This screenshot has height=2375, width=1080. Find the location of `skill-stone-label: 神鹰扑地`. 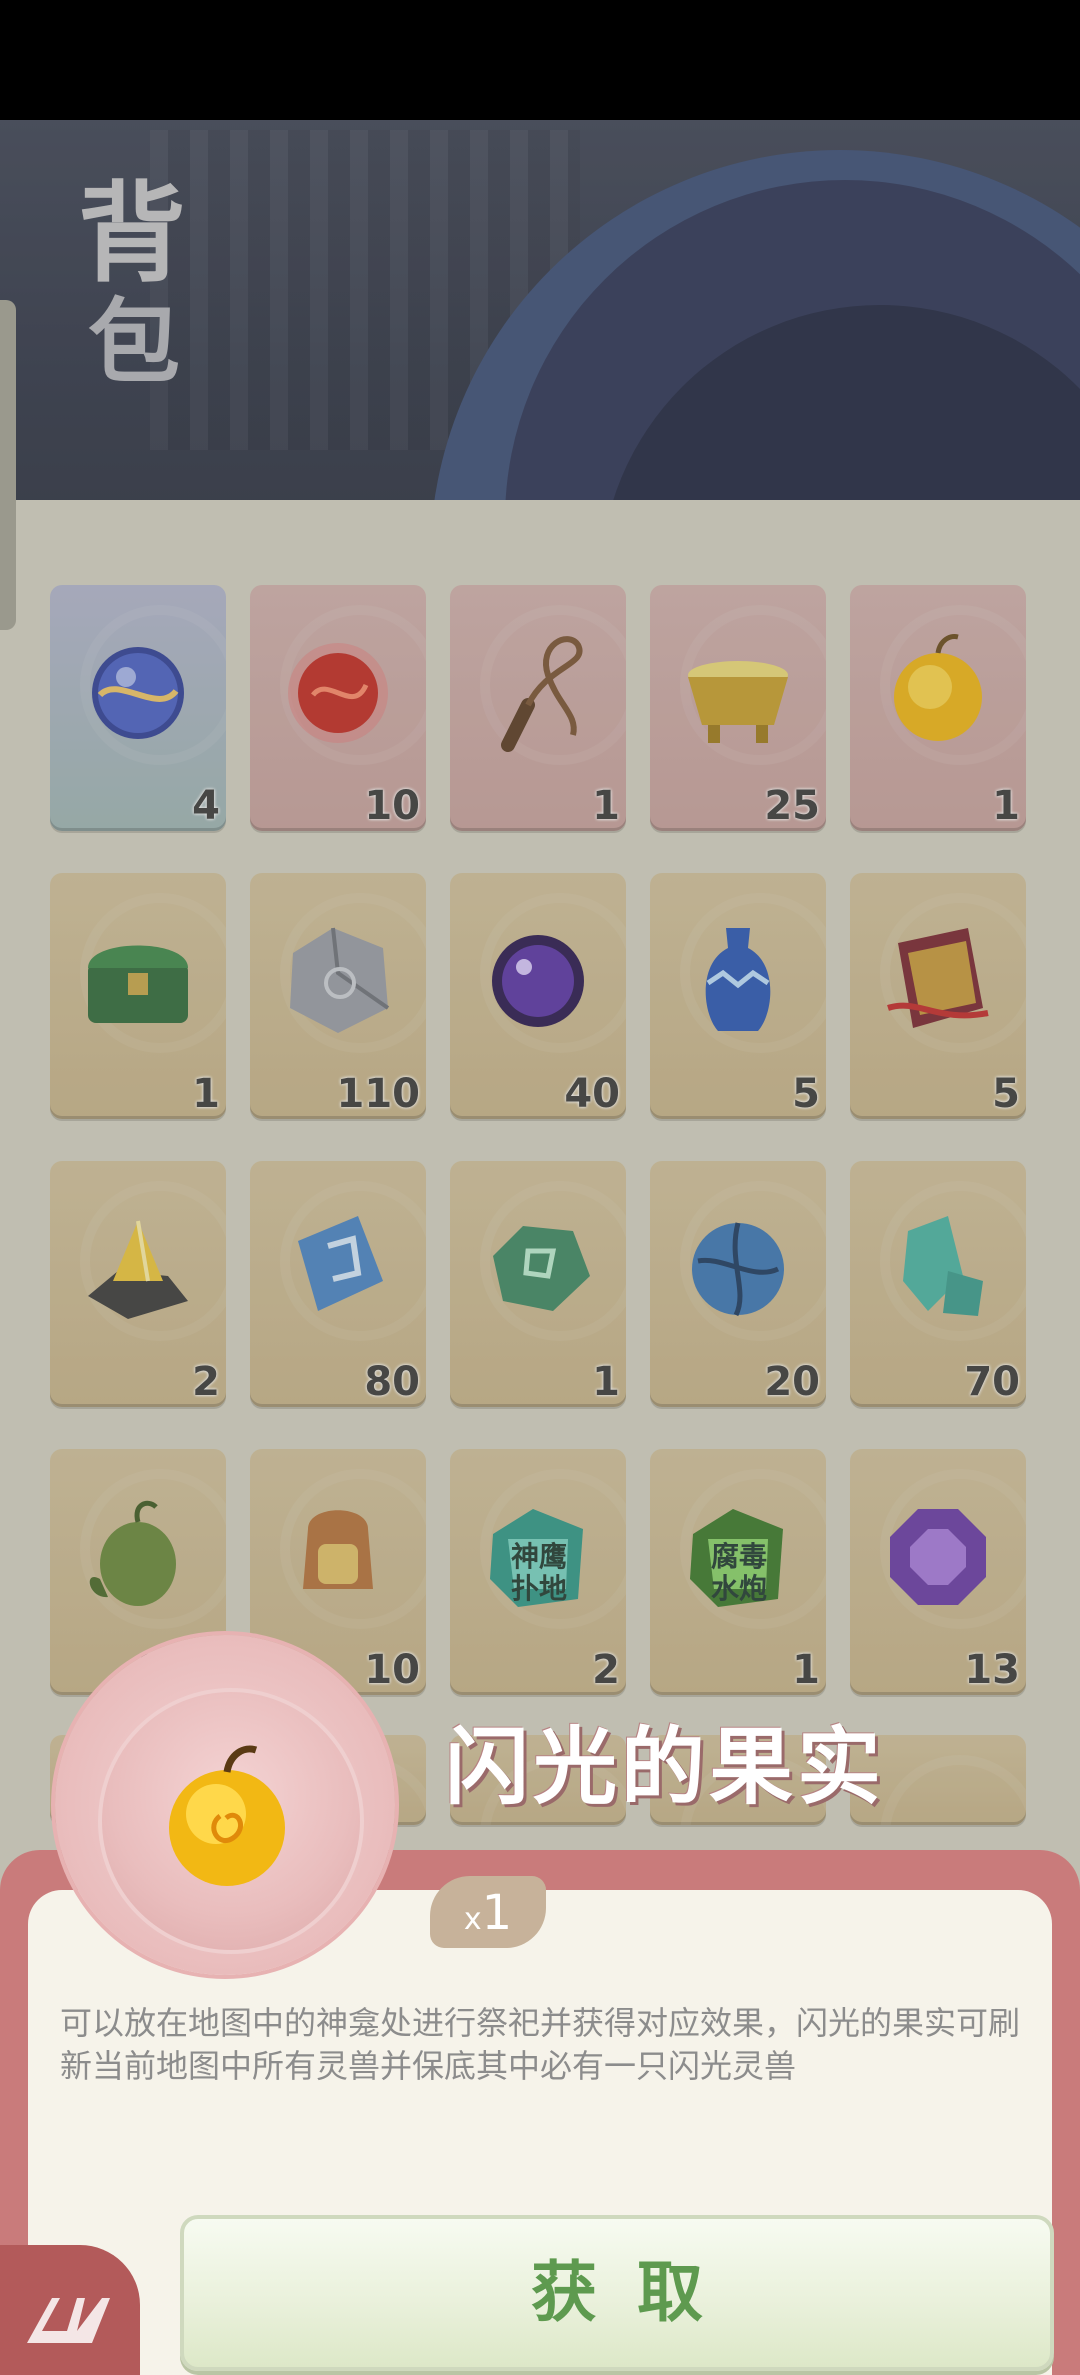

skill-stone-label: 神鹰扑地 is located at coordinates (538, 1572).